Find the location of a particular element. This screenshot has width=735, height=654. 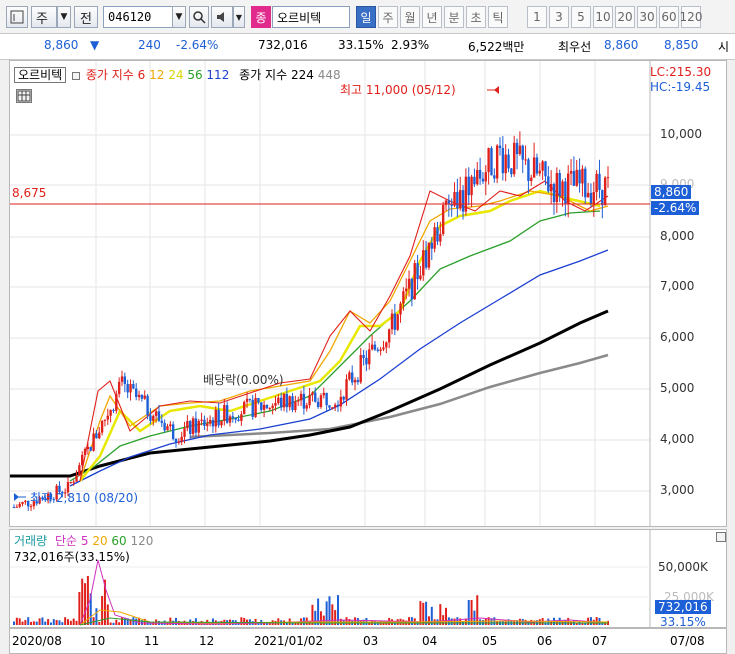

lc-label: LC:215.30 is located at coordinates (681, 72).